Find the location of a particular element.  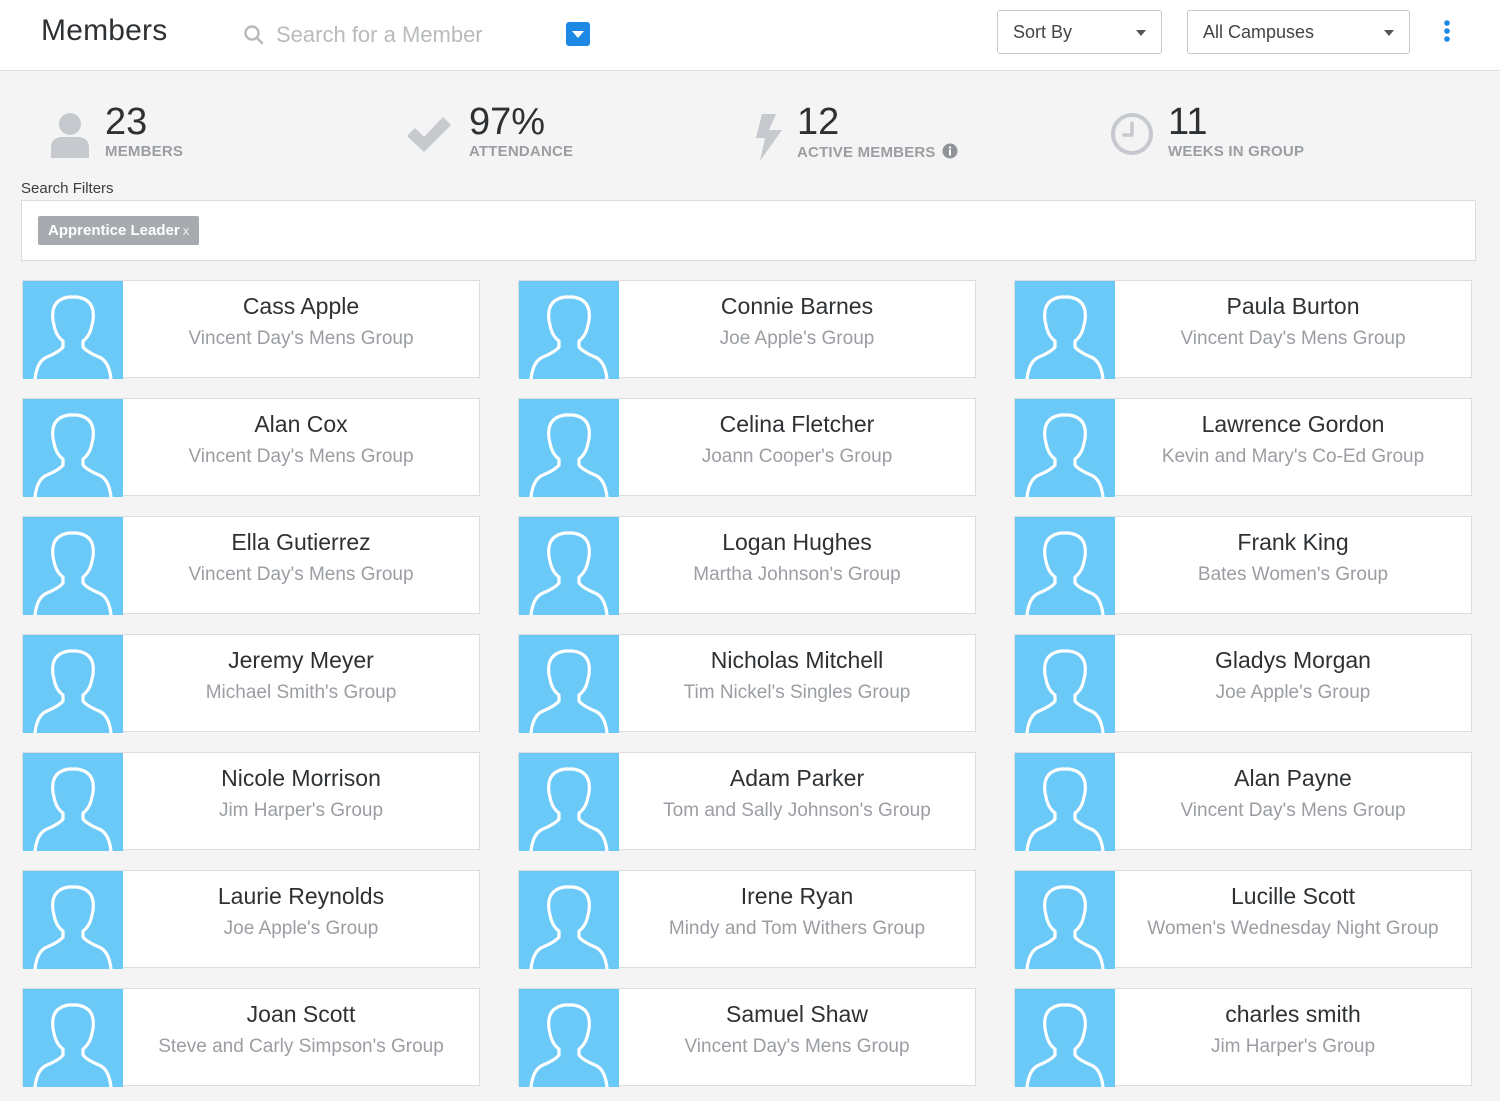

member-card: Irene Ryan Mindy and Tom Withers Group is located at coordinates (747, 919).